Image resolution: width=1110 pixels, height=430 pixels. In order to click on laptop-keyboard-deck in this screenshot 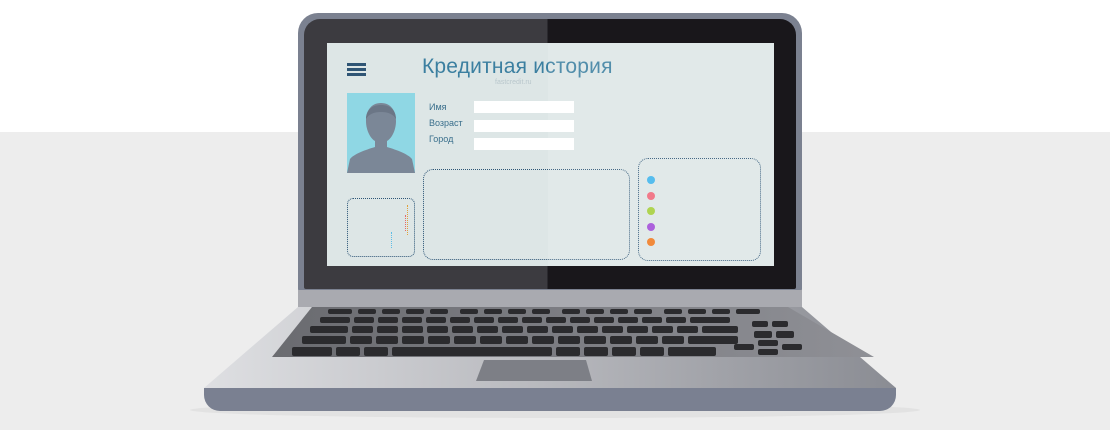, I will do `click(550, 347)`.